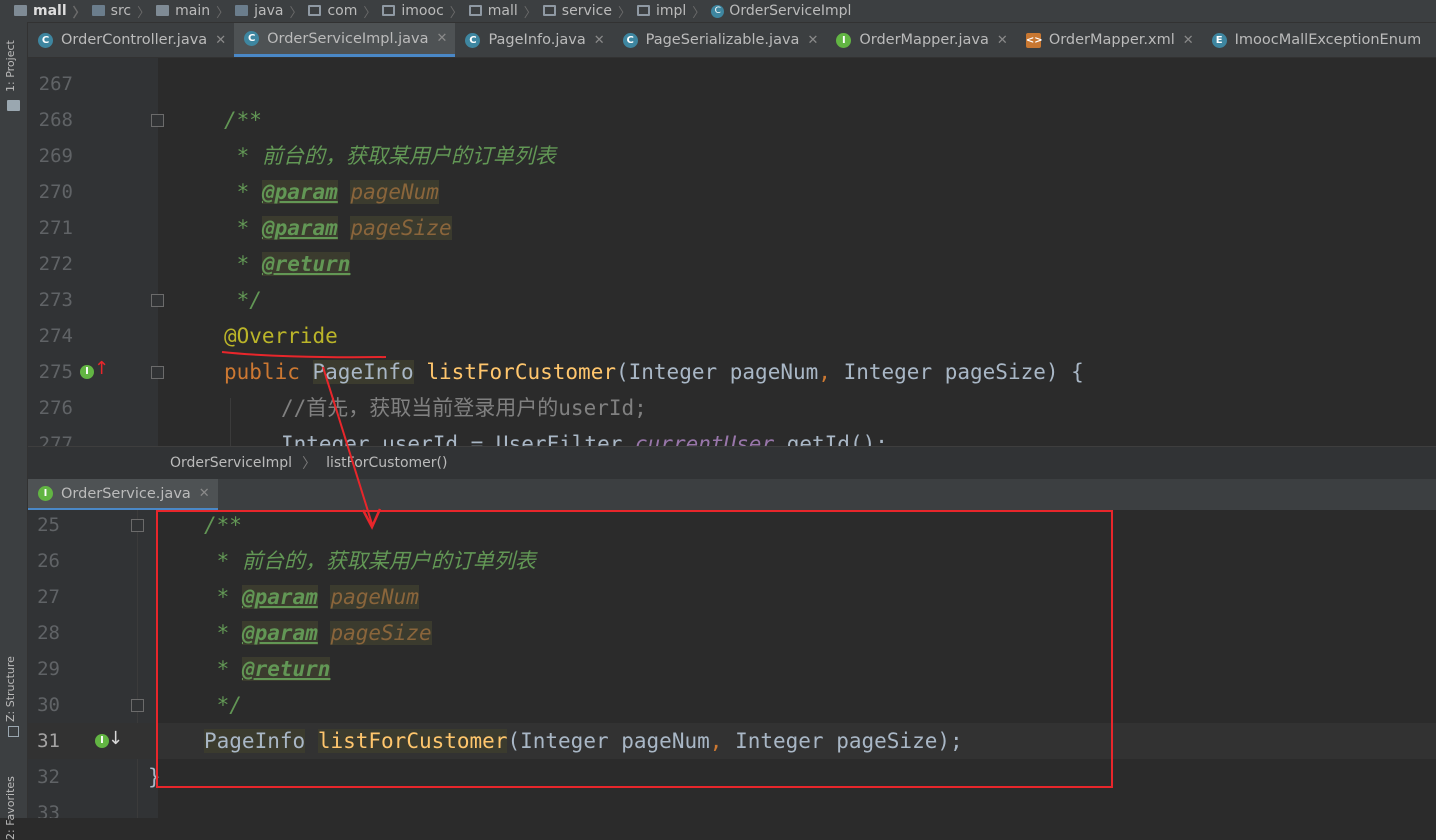 Image resolution: width=1436 pixels, height=840 pixels. What do you see at coordinates (243, 120) in the screenshot?
I see `doc-comment-open: /**` at bounding box center [243, 120].